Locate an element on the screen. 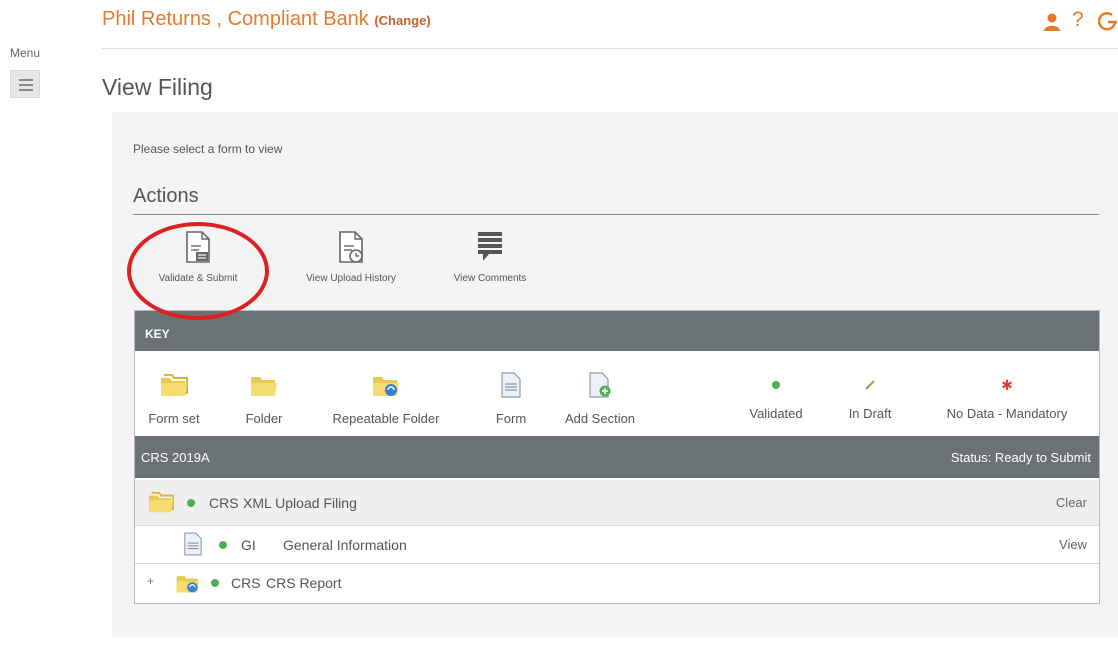 This screenshot has width=1118, height=645. logout-icon is located at coordinates (1107, 24).